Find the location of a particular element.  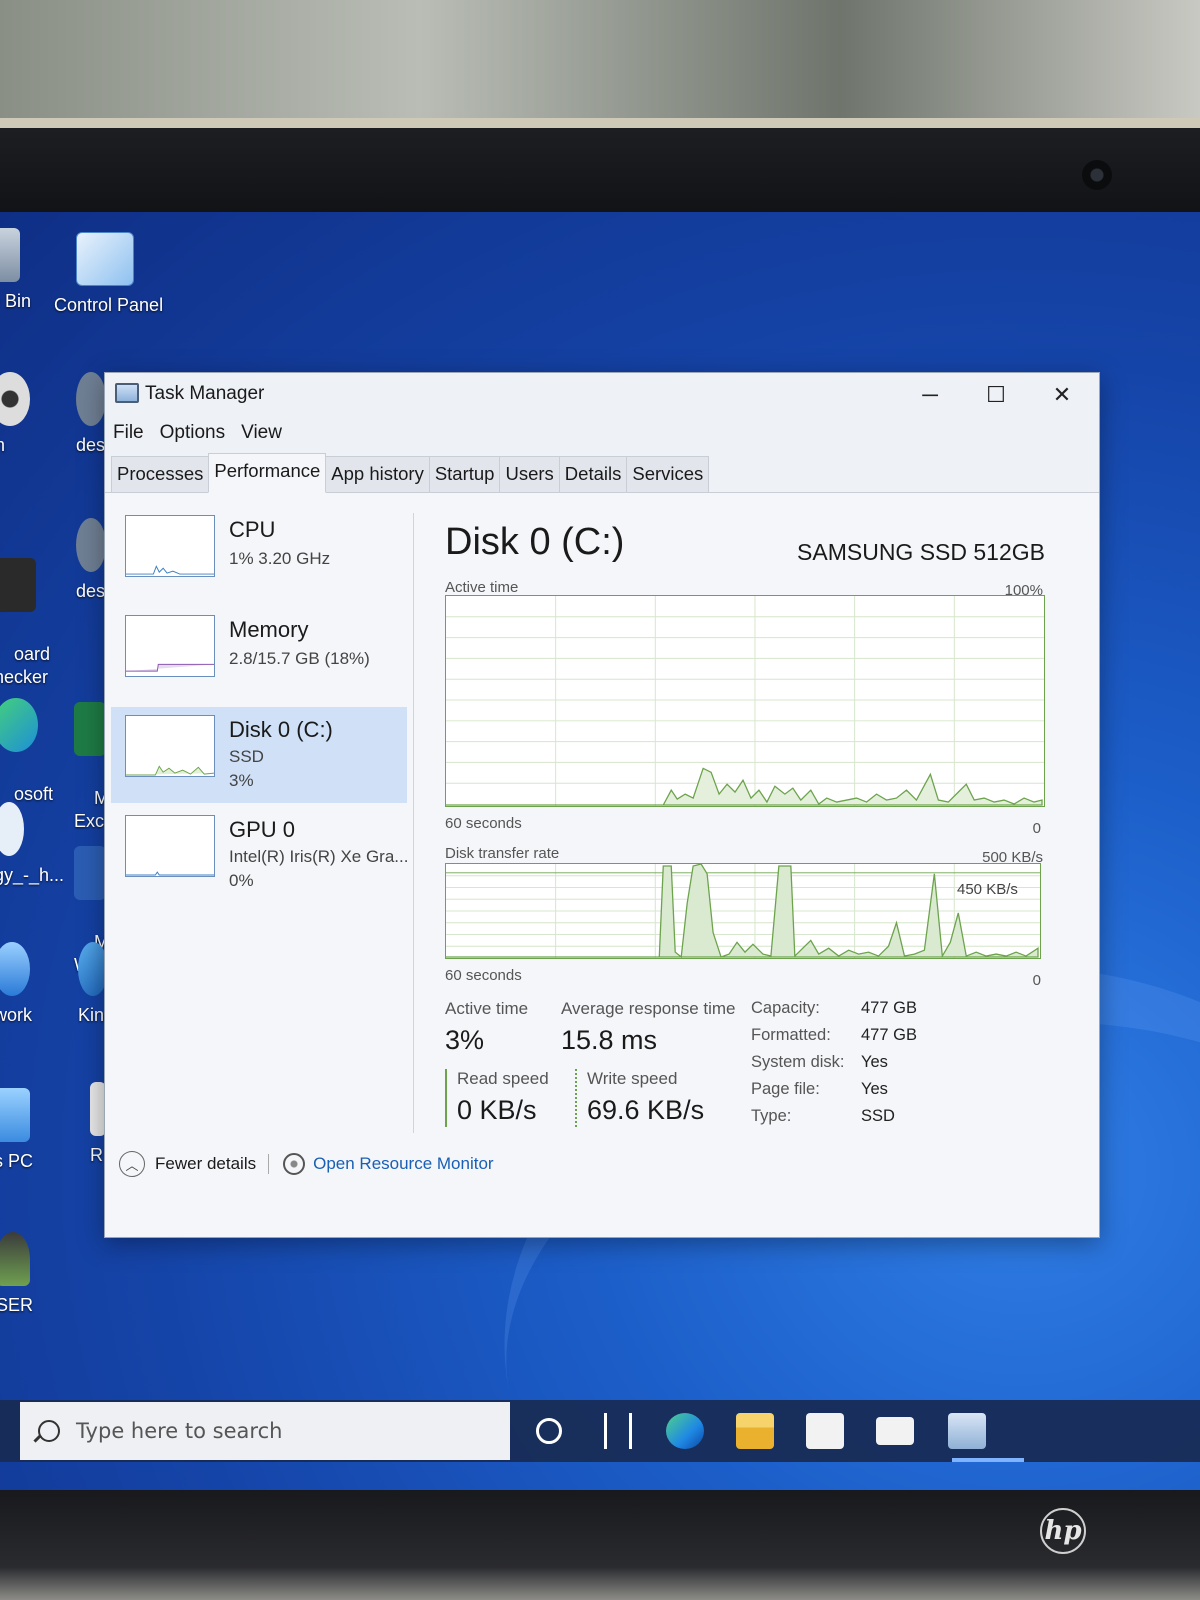

desktop-icon-des-2: des is located at coordinates (91, 560).